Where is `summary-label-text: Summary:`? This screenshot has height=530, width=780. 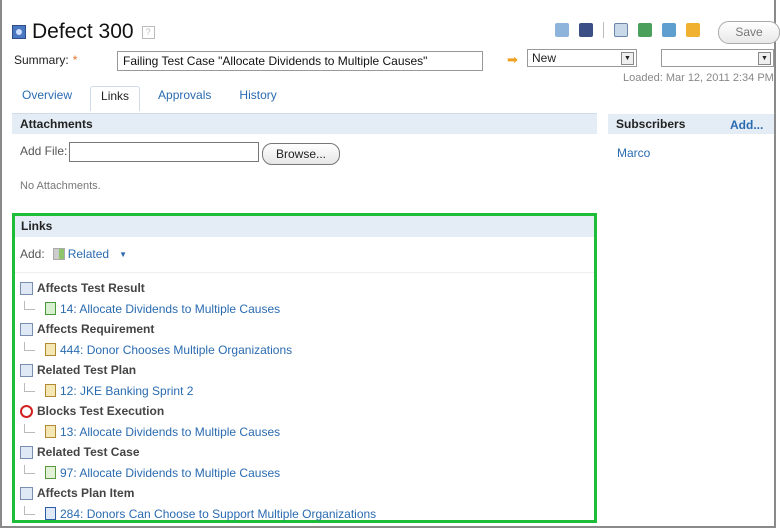 summary-label-text: Summary: is located at coordinates (41, 60).